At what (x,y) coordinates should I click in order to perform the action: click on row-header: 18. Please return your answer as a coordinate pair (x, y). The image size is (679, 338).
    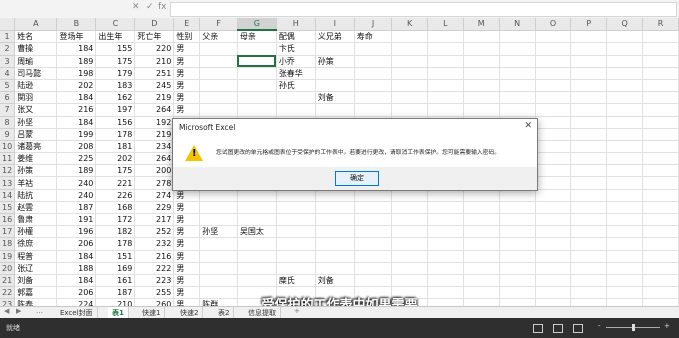
    Looking at the image, I should click on (8, 244).